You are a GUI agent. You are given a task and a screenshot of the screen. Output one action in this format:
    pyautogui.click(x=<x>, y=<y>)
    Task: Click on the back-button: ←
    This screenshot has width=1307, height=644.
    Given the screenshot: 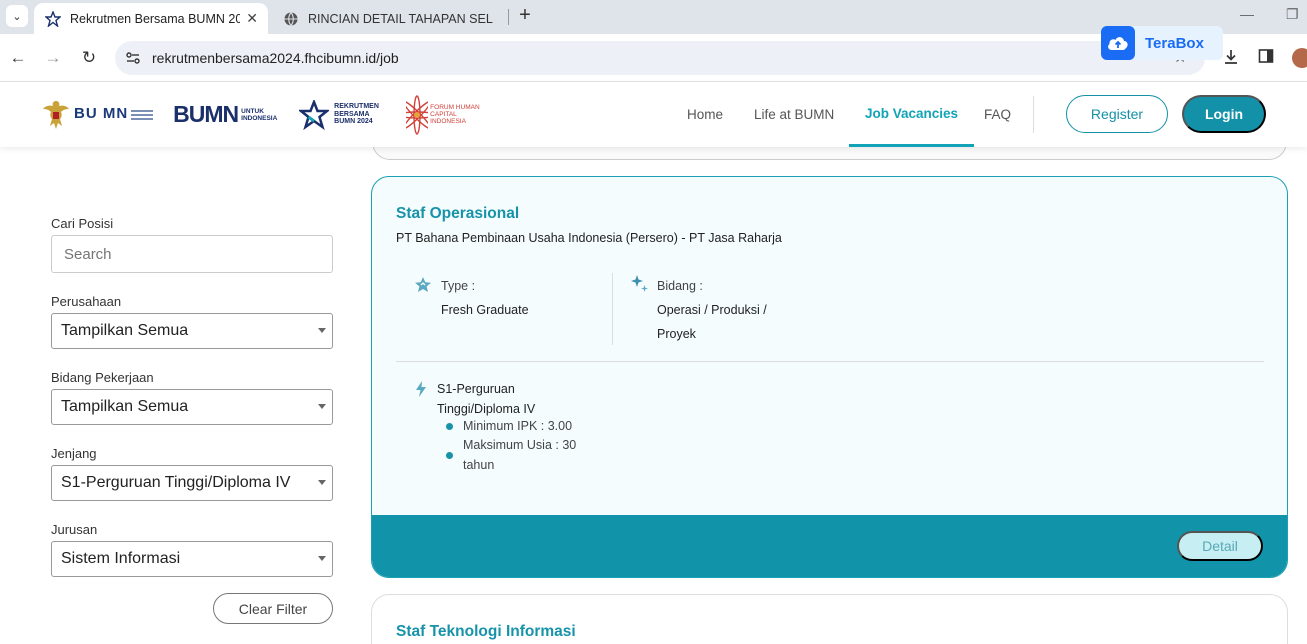 What is the action you would take?
    pyautogui.click(x=18, y=58)
    